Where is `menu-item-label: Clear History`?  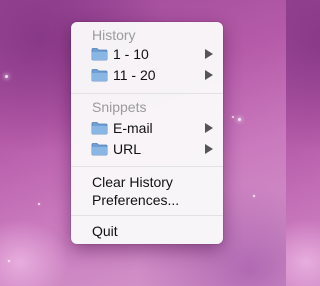
menu-item-label: Clear History is located at coordinates (132, 182).